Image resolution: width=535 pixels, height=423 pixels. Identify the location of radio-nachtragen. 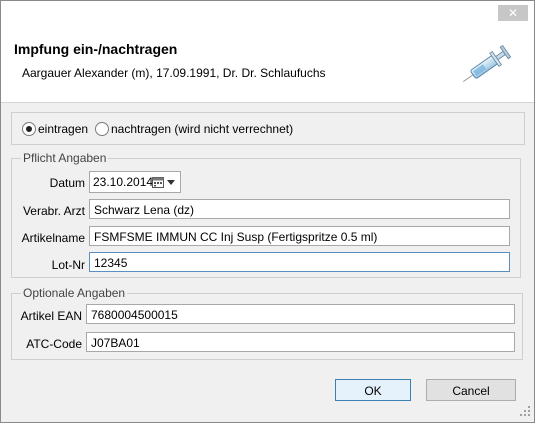
(102, 129).